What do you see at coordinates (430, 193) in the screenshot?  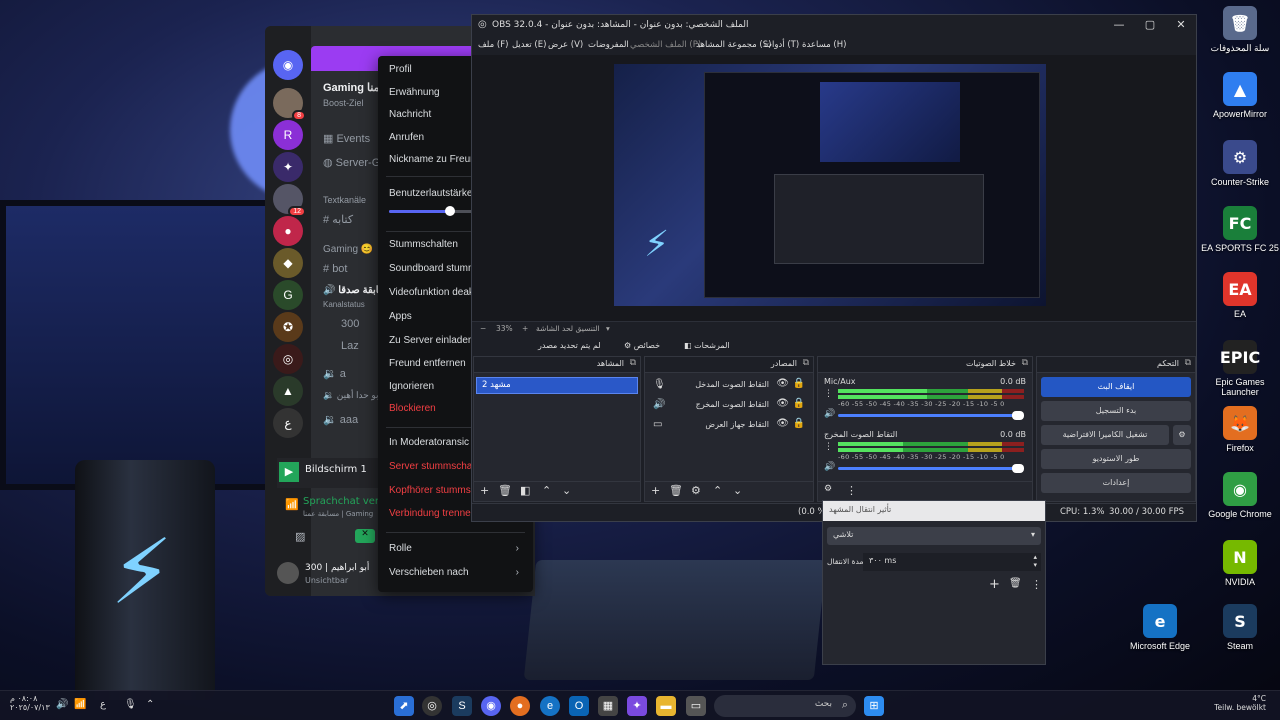 I see `context-menu-item: Benutzerlautstärke` at bounding box center [430, 193].